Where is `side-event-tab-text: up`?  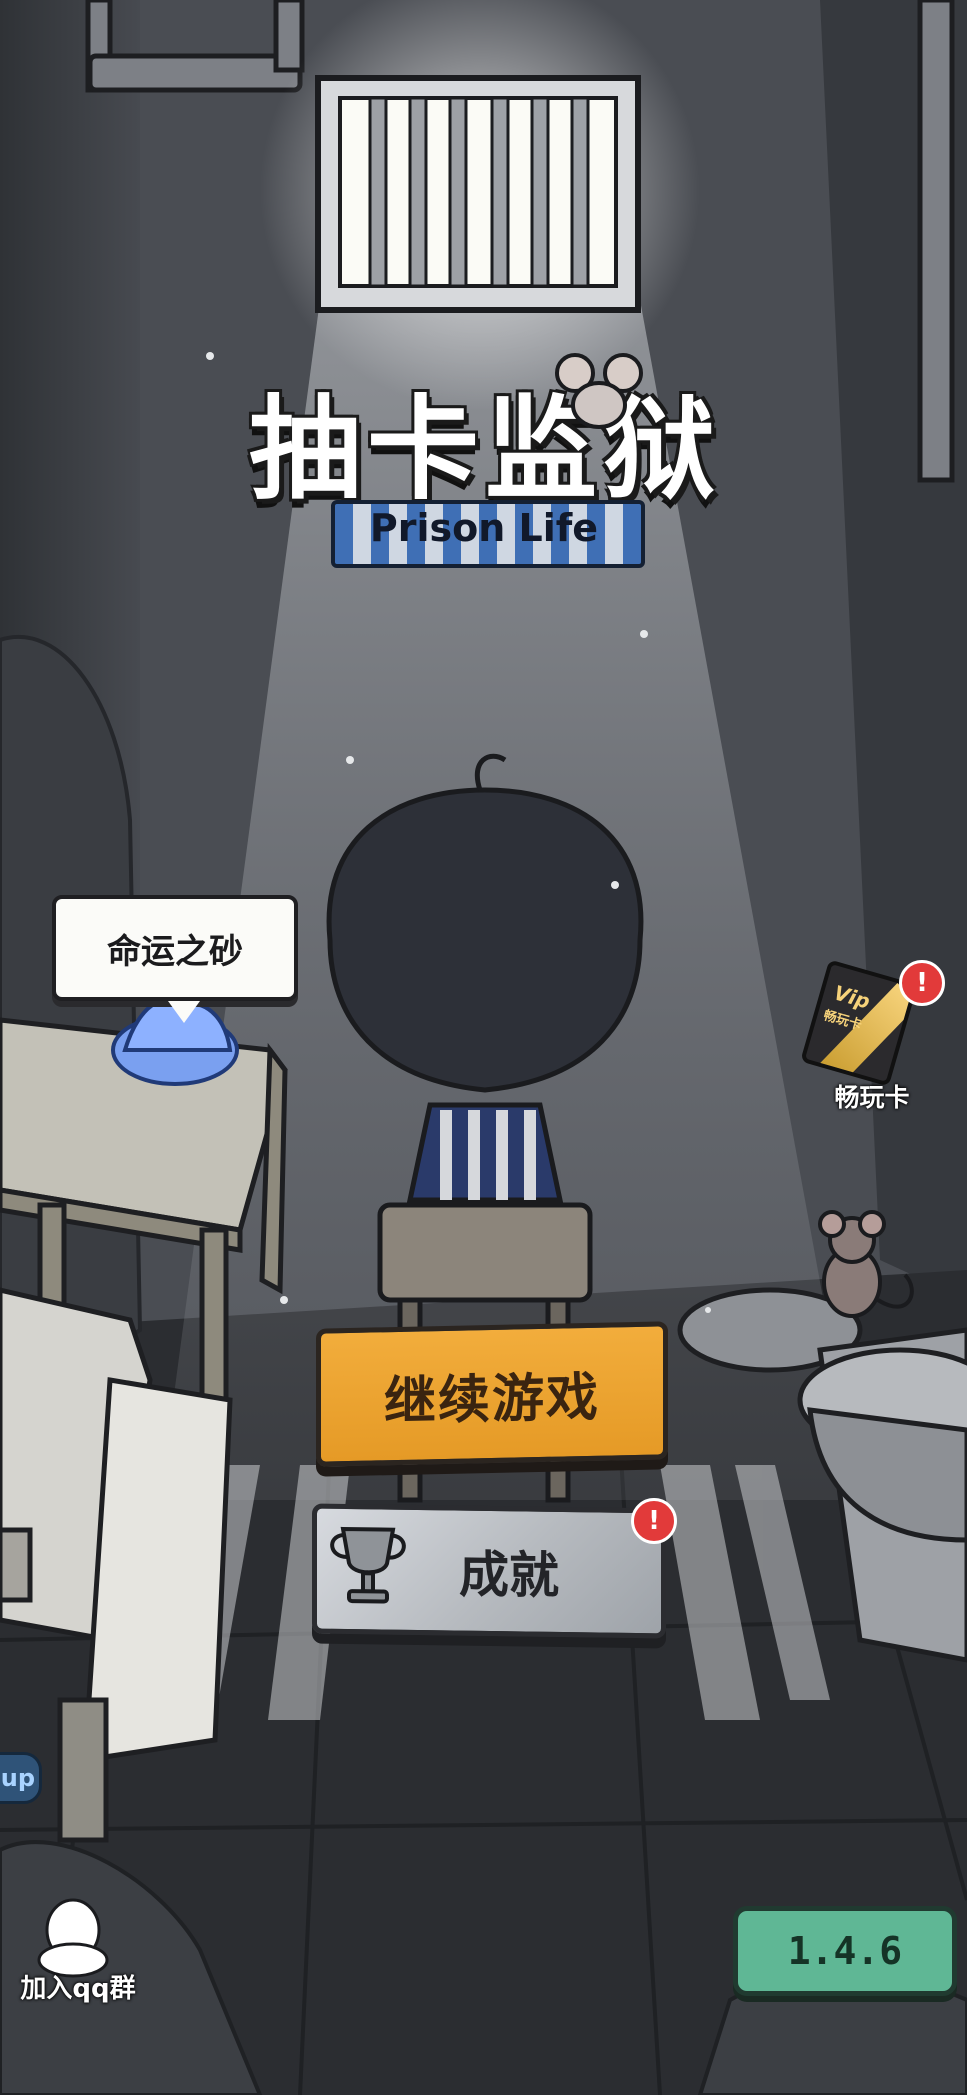
side-event-tab-text: up is located at coordinates (17, 1778).